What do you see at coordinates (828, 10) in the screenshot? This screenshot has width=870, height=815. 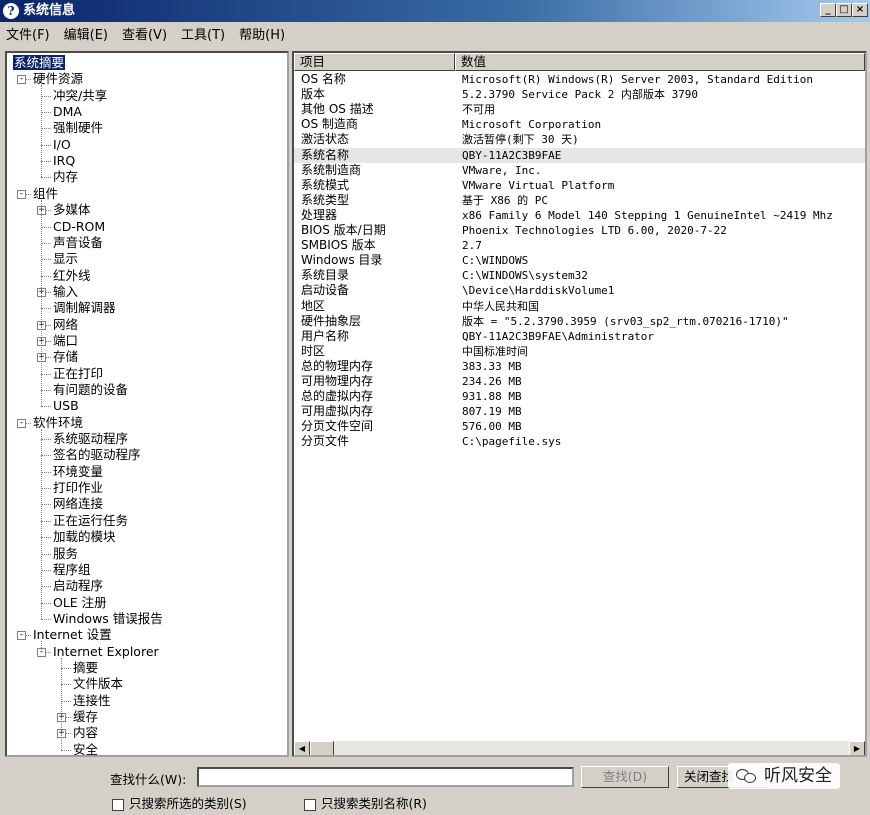 I see `minimize-button: _` at bounding box center [828, 10].